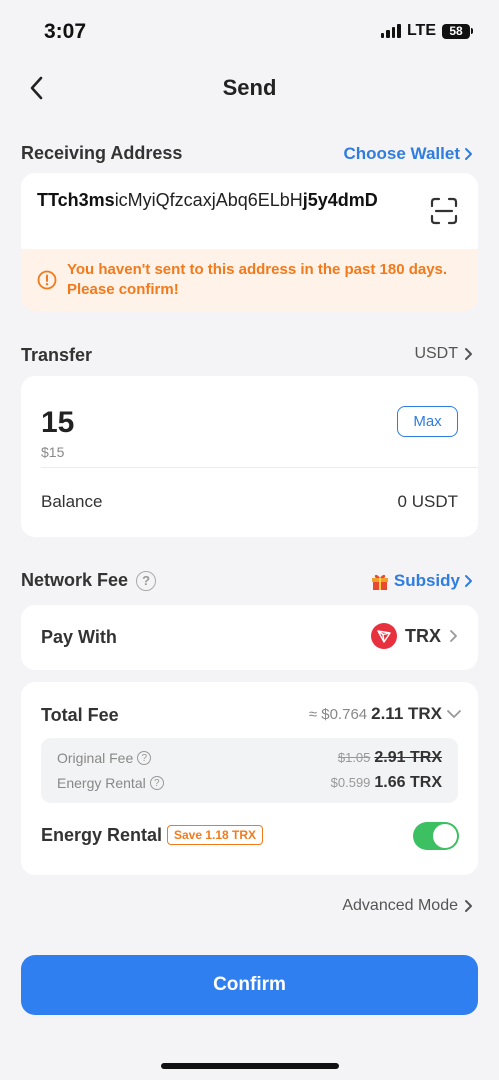 The width and height of the screenshot is (499, 1080). I want to click on toggle-knob, so click(445, 836).